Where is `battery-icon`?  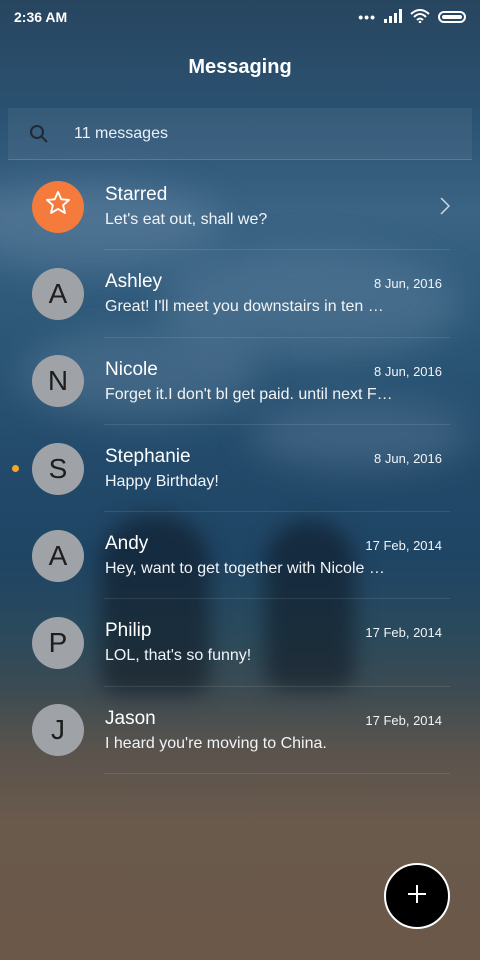
battery-icon is located at coordinates (452, 17).